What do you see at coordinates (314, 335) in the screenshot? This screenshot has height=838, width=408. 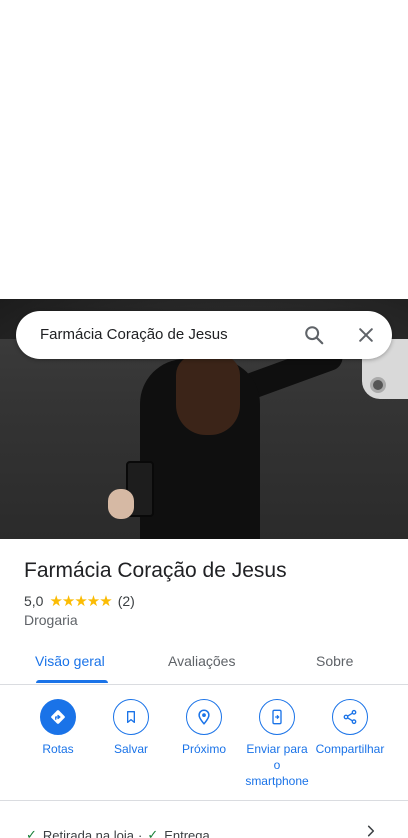 I see `search-icon` at bounding box center [314, 335].